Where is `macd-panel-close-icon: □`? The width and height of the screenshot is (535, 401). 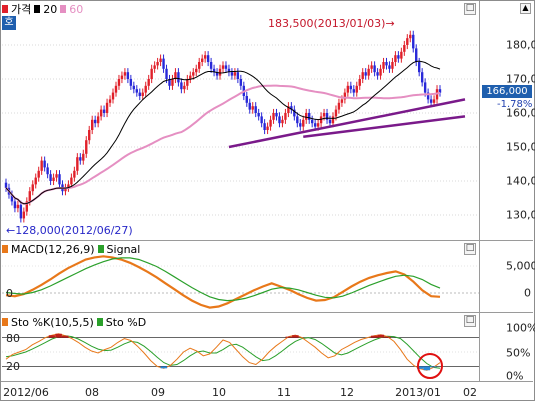 macd-panel-close-icon: □ is located at coordinates (470, 249).